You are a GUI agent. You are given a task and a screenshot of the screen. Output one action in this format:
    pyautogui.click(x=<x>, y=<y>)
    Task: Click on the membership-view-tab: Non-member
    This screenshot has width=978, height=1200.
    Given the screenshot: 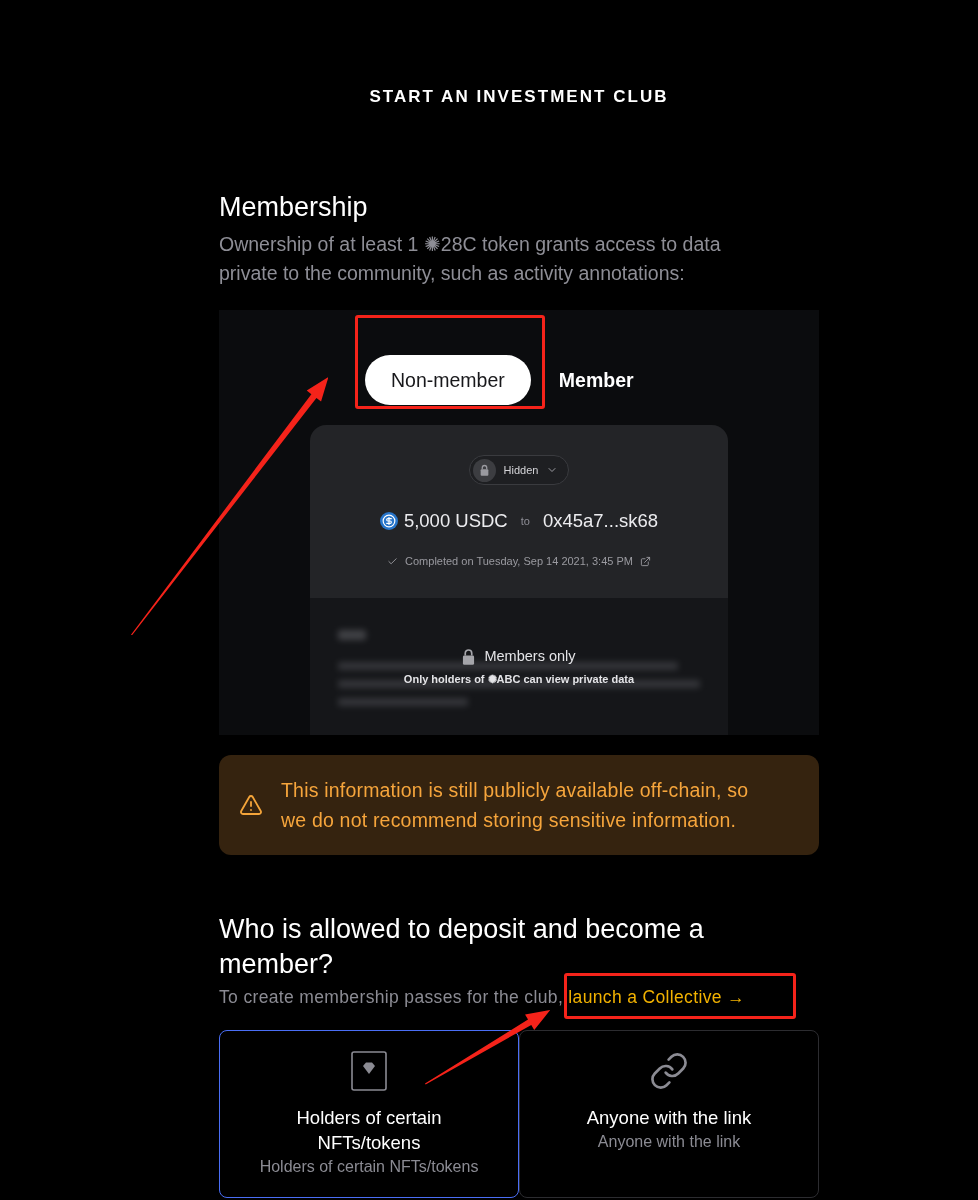 What is the action you would take?
    pyautogui.click(x=448, y=380)
    